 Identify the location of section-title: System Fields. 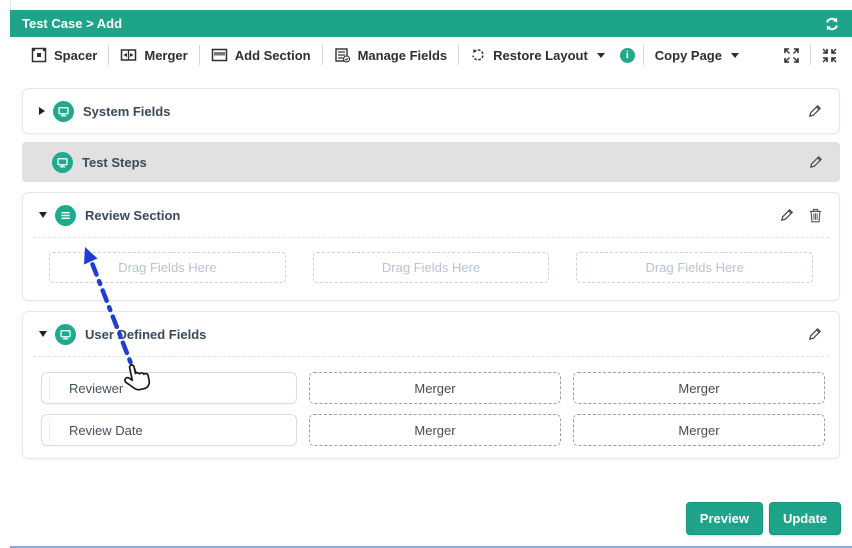
(127, 111).